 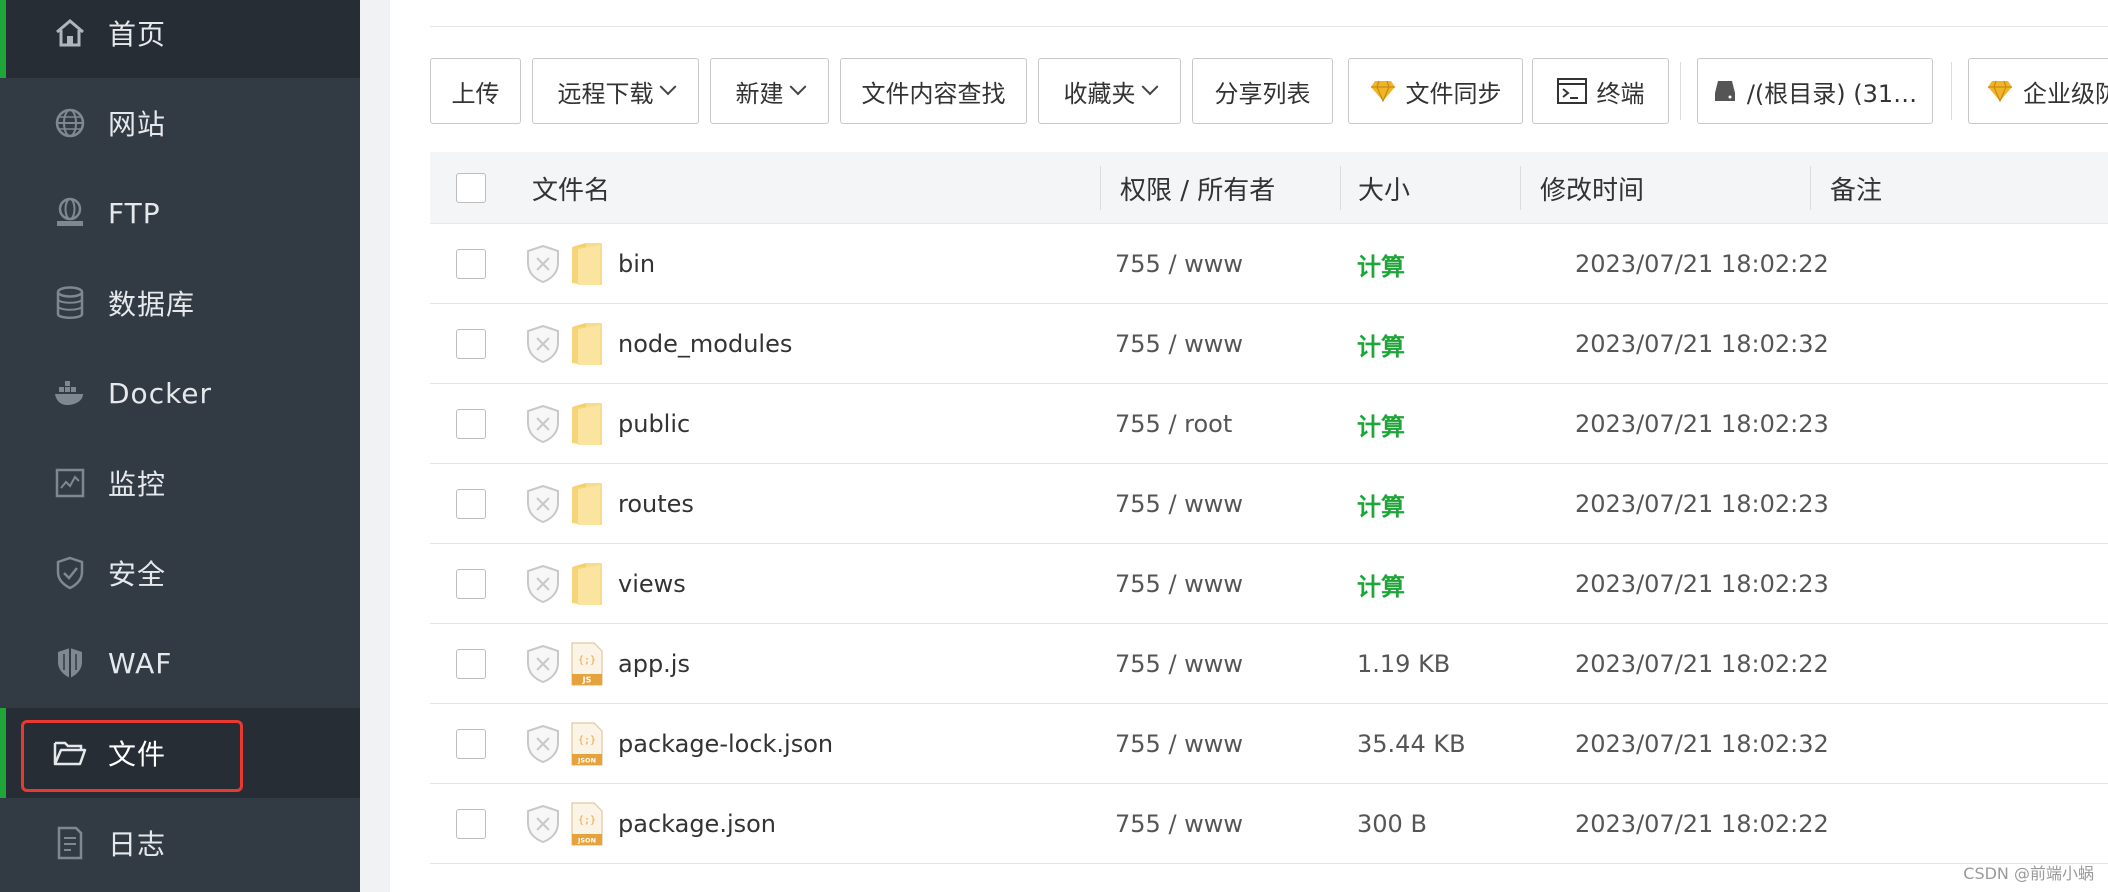 I want to click on remote-download-label: 远程下载, so click(x=605, y=93).